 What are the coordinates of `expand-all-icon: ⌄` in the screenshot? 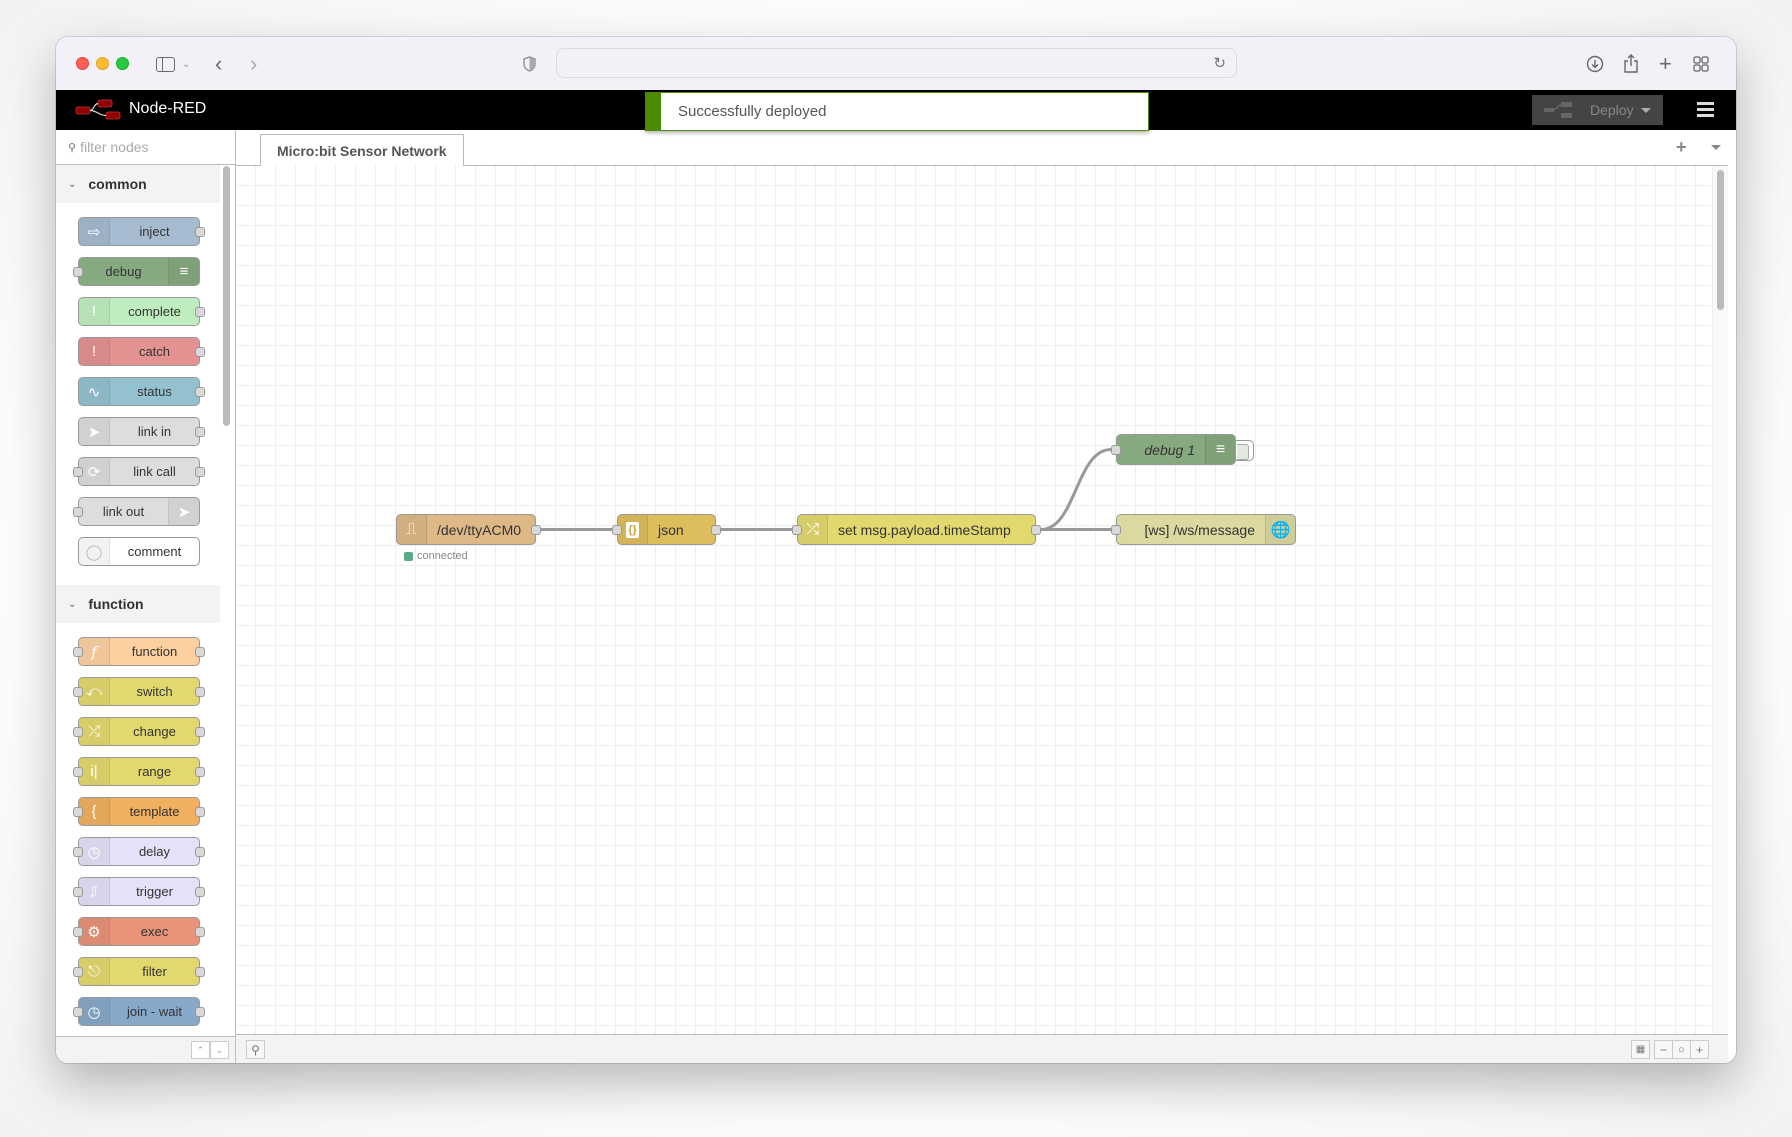 It's located at (219, 1050).